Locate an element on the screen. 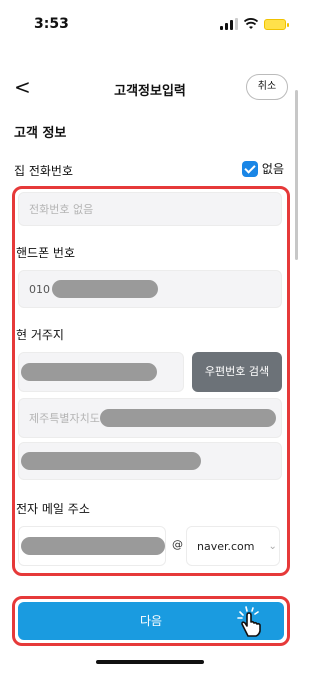 Image resolution: width=320 pixels, height=700 pixels. no-home-phone-label: 없음 is located at coordinates (272, 169).